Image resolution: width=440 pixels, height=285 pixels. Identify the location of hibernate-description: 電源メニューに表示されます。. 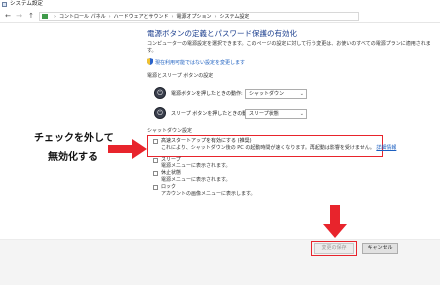
(196, 180).